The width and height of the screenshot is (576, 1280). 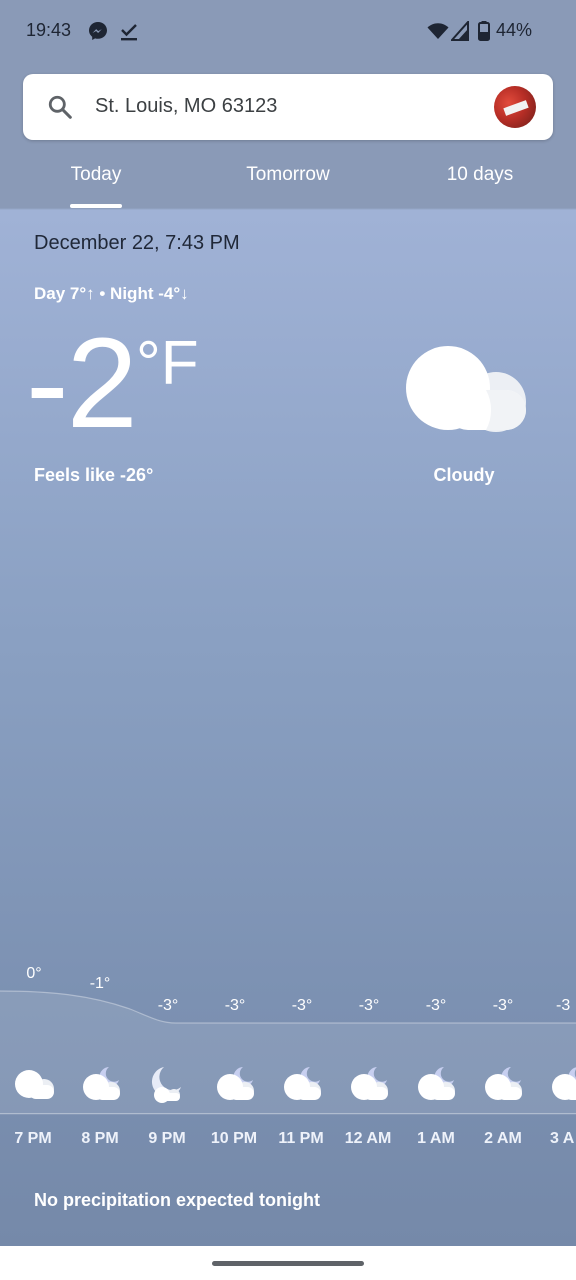 I want to click on feels-like: Feels like -26°, so click(x=94, y=475).